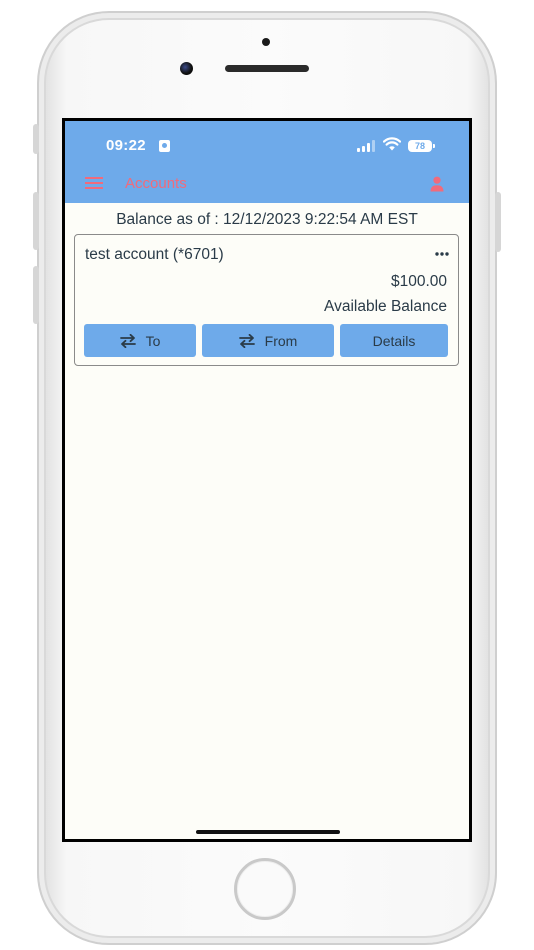 This screenshot has width=534, height=950. What do you see at coordinates (126, 145) in the screenshot?
I see `status-time: 09:22` at bounding box center [126, 145].